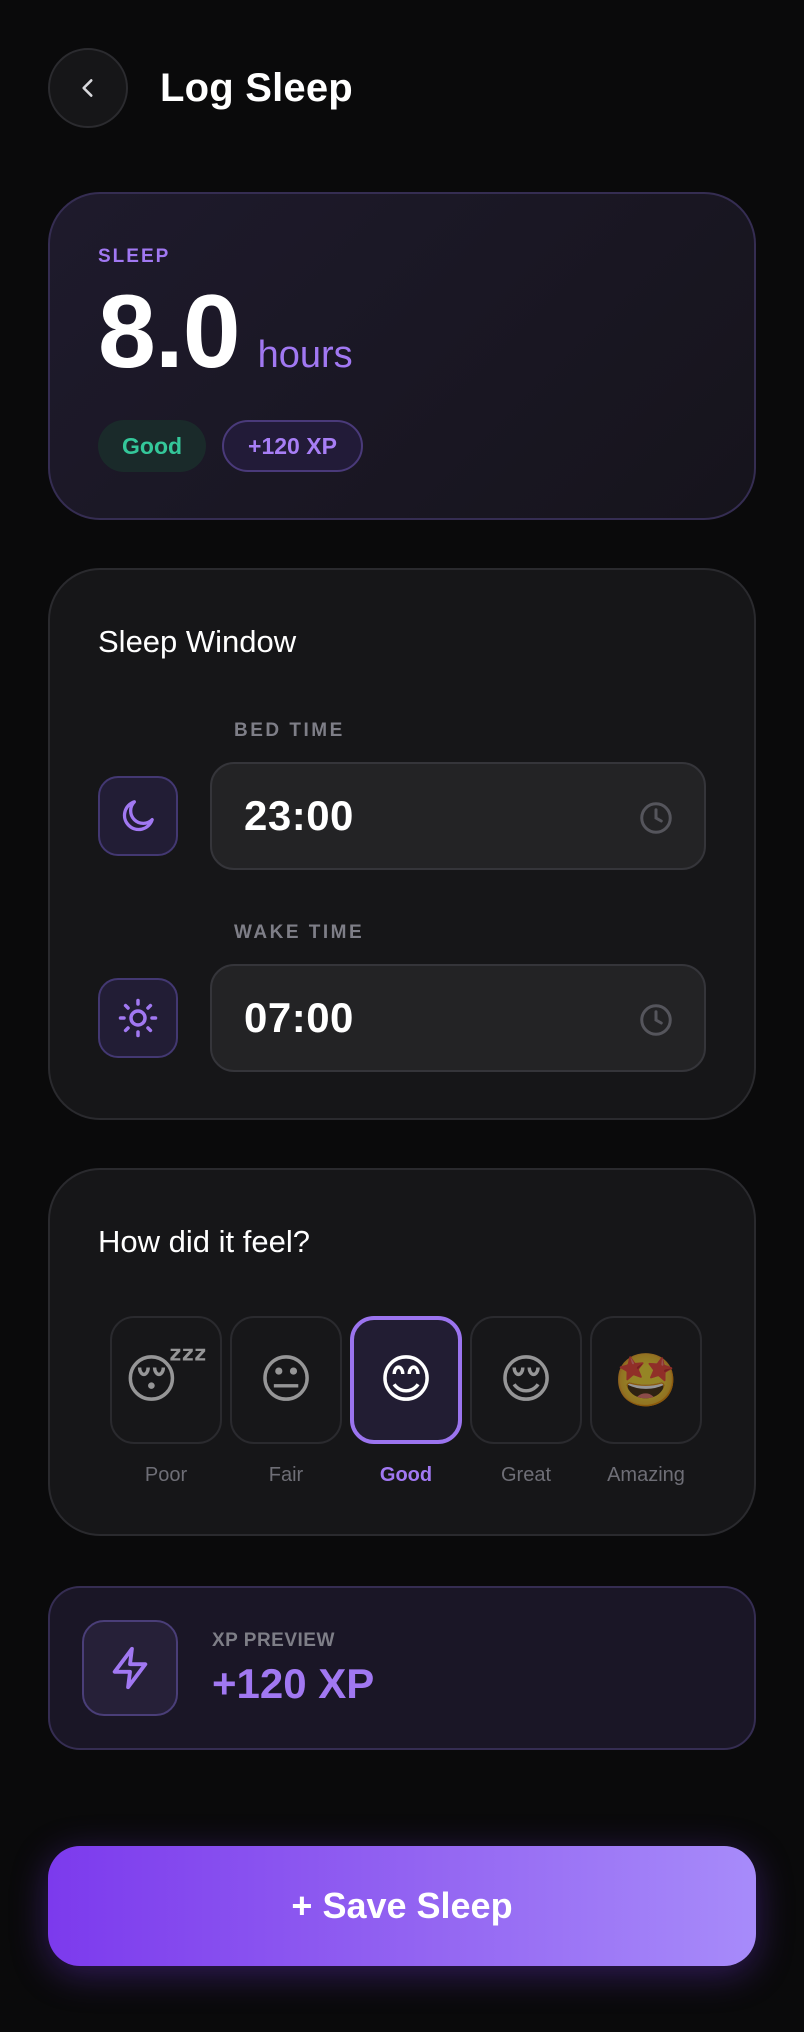  Describe the element at coordinates (166, 1475) in the screenshot. I see `mood-label: Poor` at that location.